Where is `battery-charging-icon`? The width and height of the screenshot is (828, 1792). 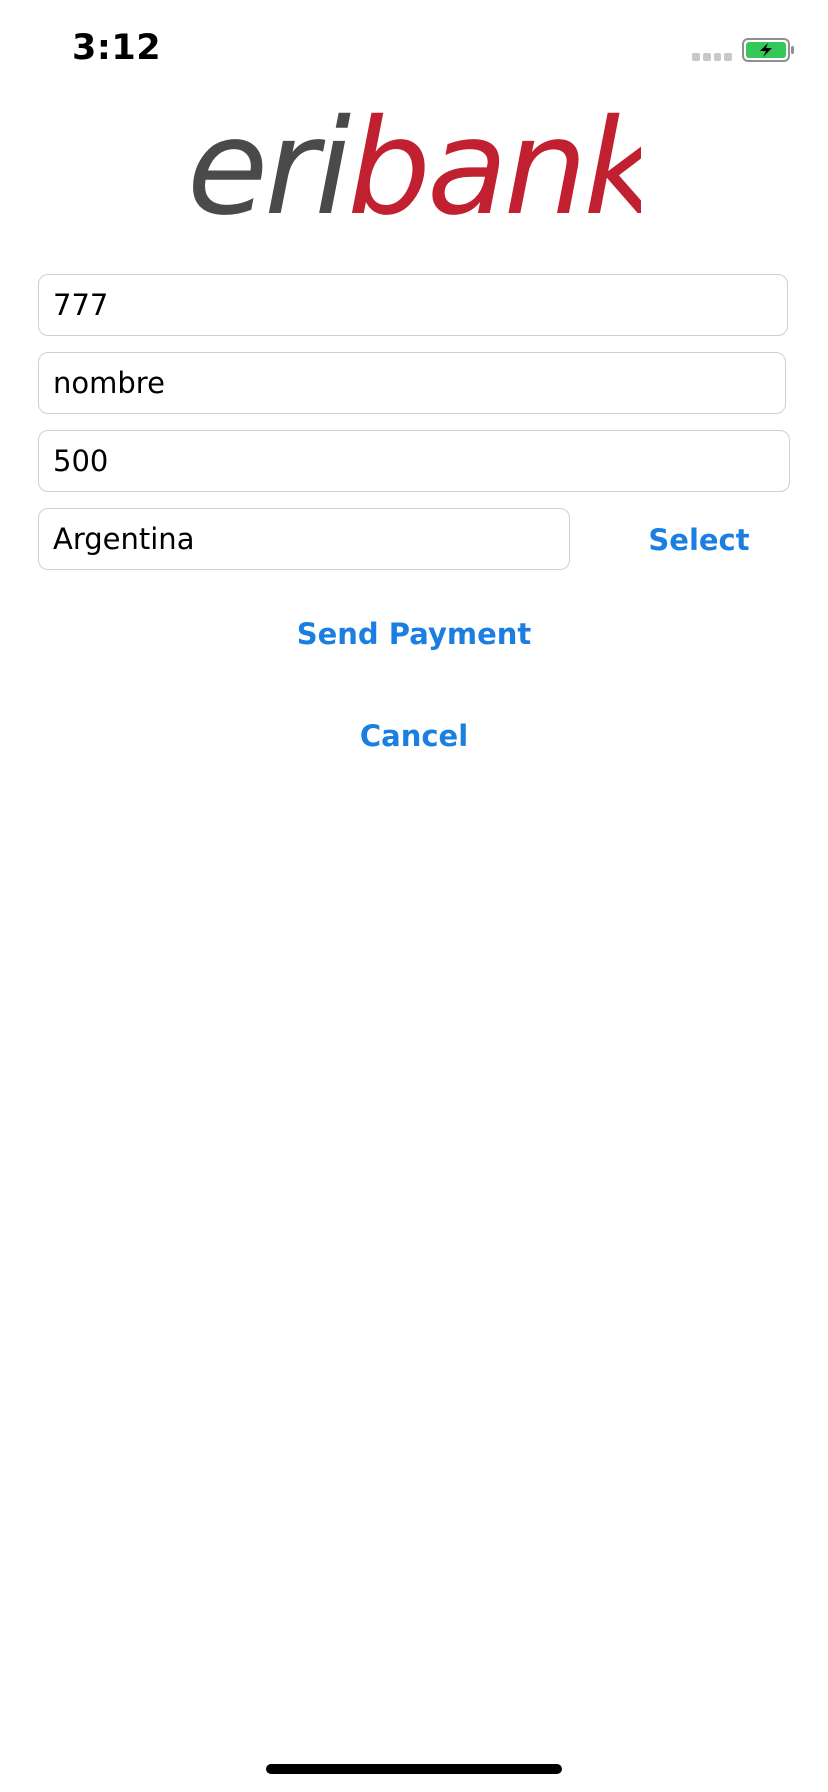 battery-charging-icon is located at coordinates (768, 50).